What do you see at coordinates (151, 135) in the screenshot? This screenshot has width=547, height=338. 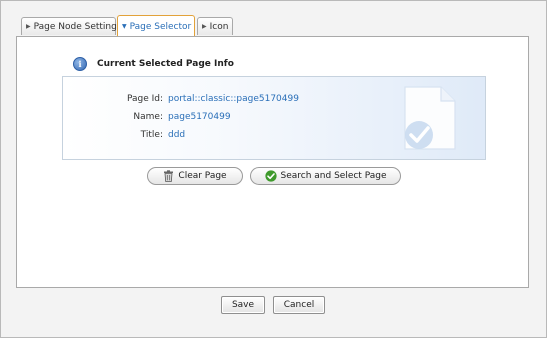 I see `title-label: Title:` at bounding box center [151, 135].